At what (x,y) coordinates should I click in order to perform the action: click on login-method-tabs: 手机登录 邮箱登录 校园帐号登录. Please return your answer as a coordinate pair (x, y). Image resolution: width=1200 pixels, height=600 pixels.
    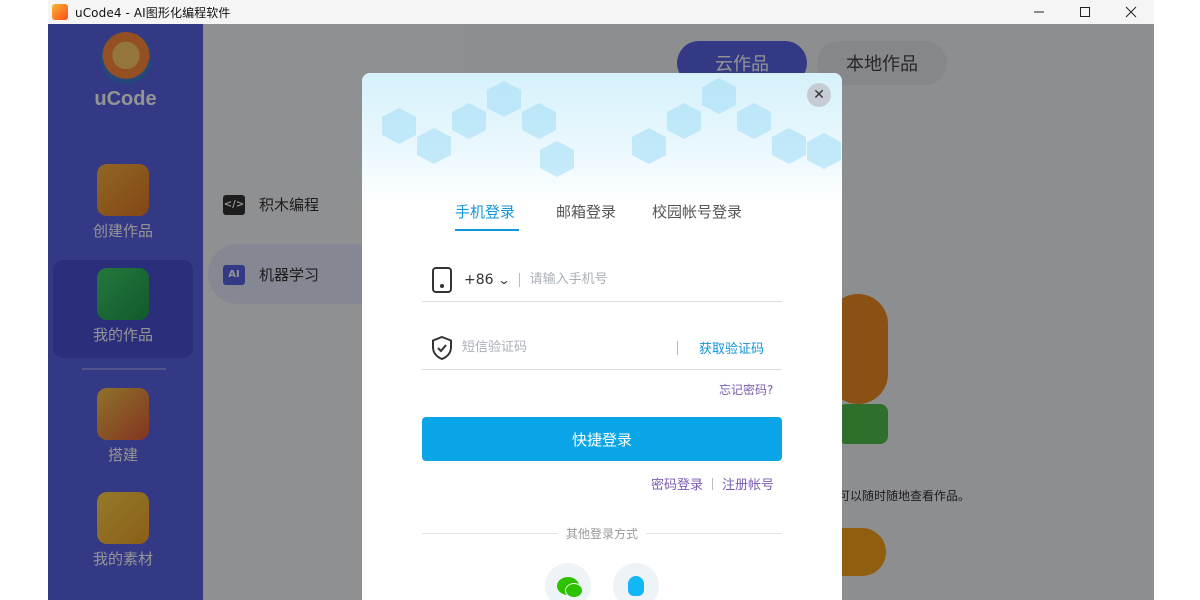
    Looking at the image, I should click on (602, 218).